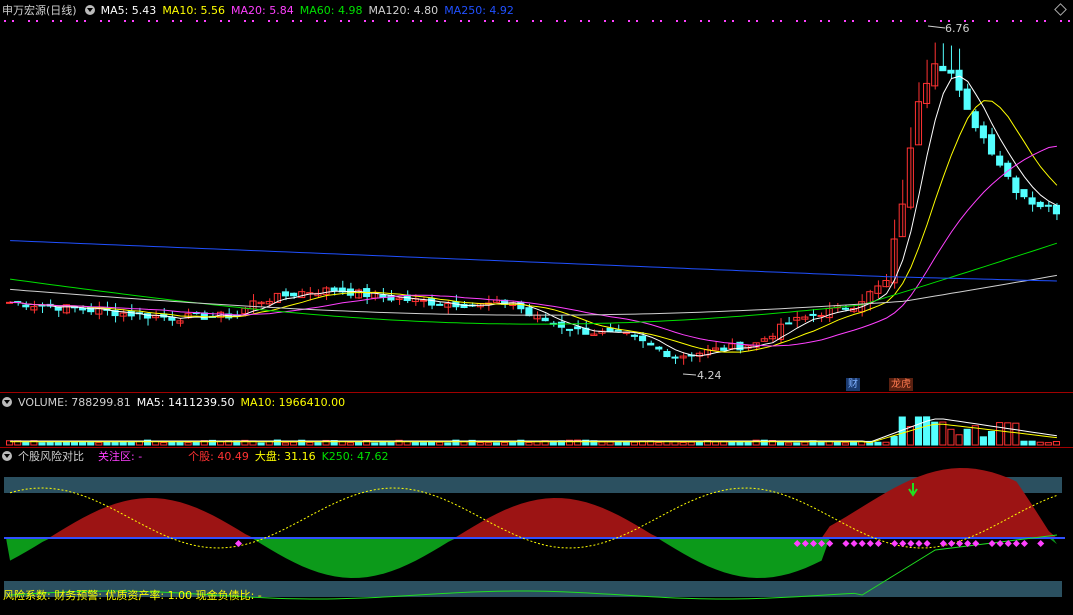 This screenshot has width=1073, height=615. Describe the element at coordinates (901, 384) in the screenshot. I see `dragon-tiger-tag: 龙虎` at that location.